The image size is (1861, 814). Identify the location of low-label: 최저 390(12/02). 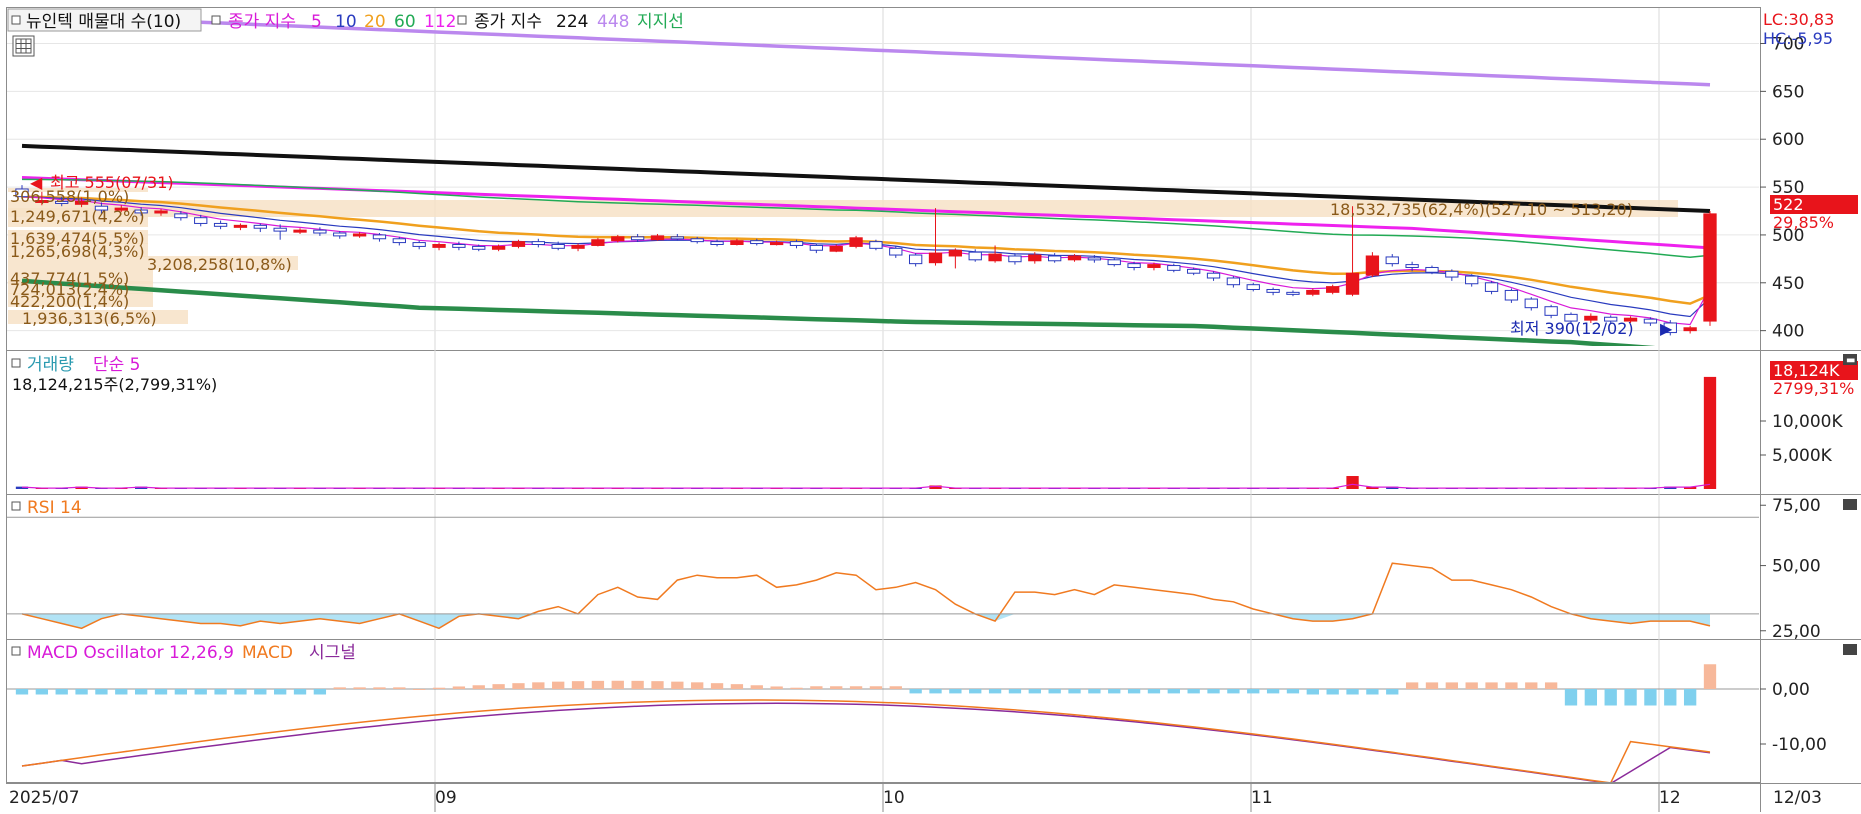
(1572, 328).